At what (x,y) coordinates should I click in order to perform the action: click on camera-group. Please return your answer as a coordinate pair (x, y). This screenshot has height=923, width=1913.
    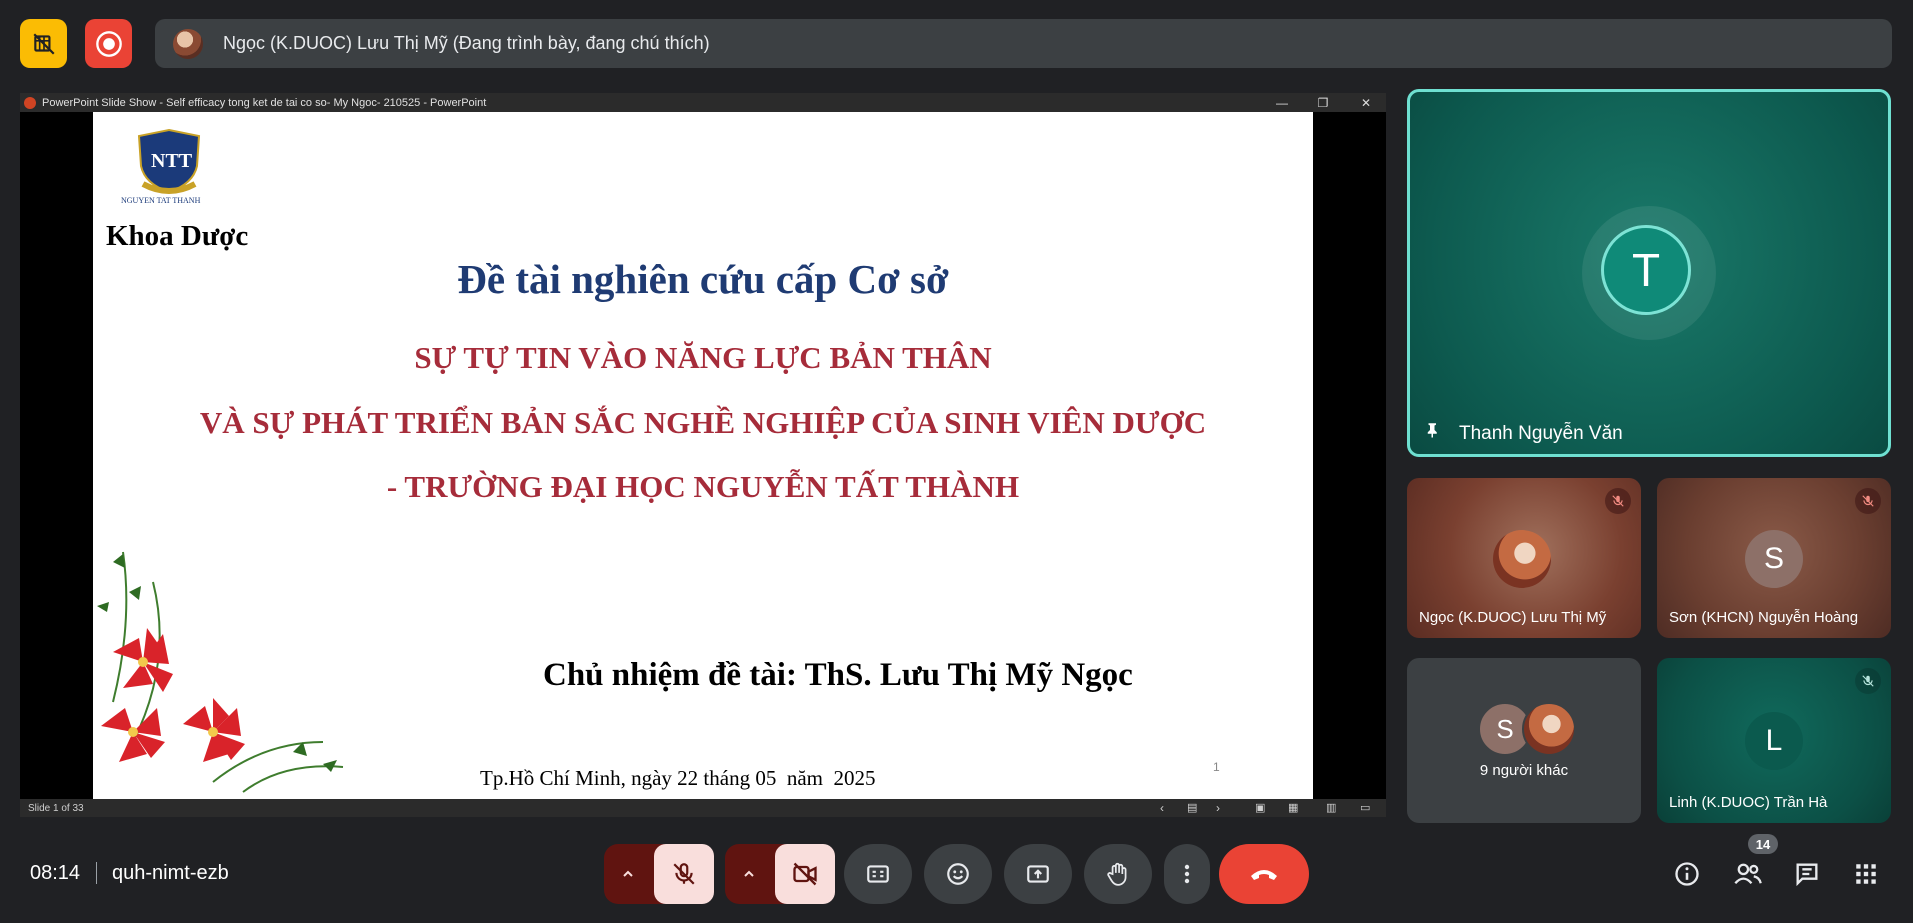
    Looking at the image, I should click on (780, 874).